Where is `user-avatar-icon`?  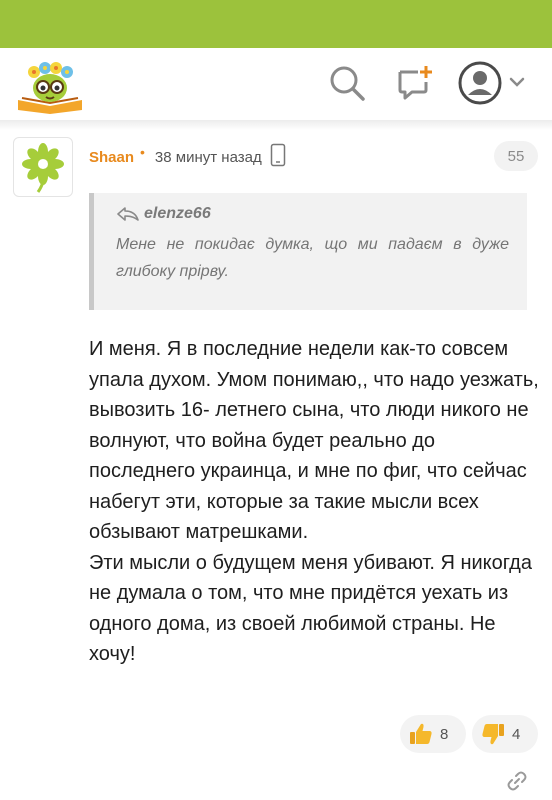
user-avatar-icon is located at coordinates (493, 85).